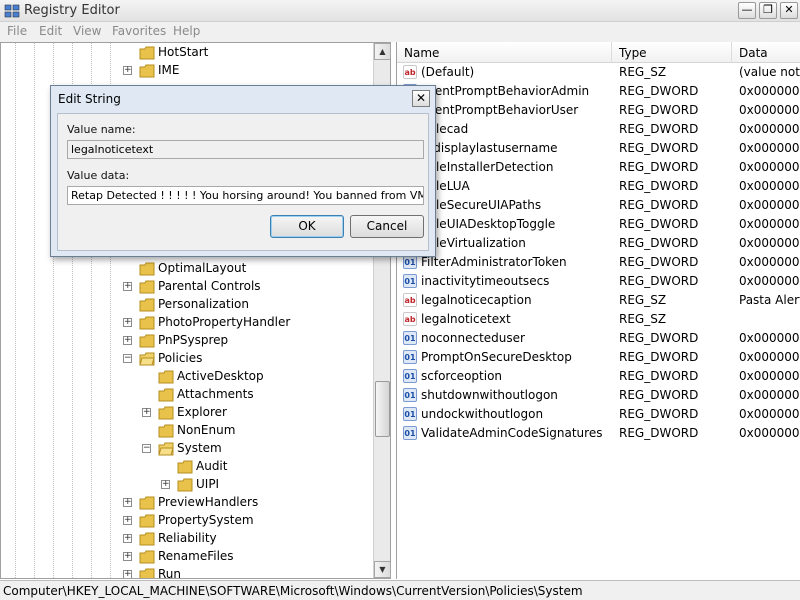 The width and height of the screenshot is (800, 600). Describe the element at coordinates (598, 338) in the screenshot. I see `list-row: 01 noconnecteduser REG_DWORD 0x00000003` at that location.